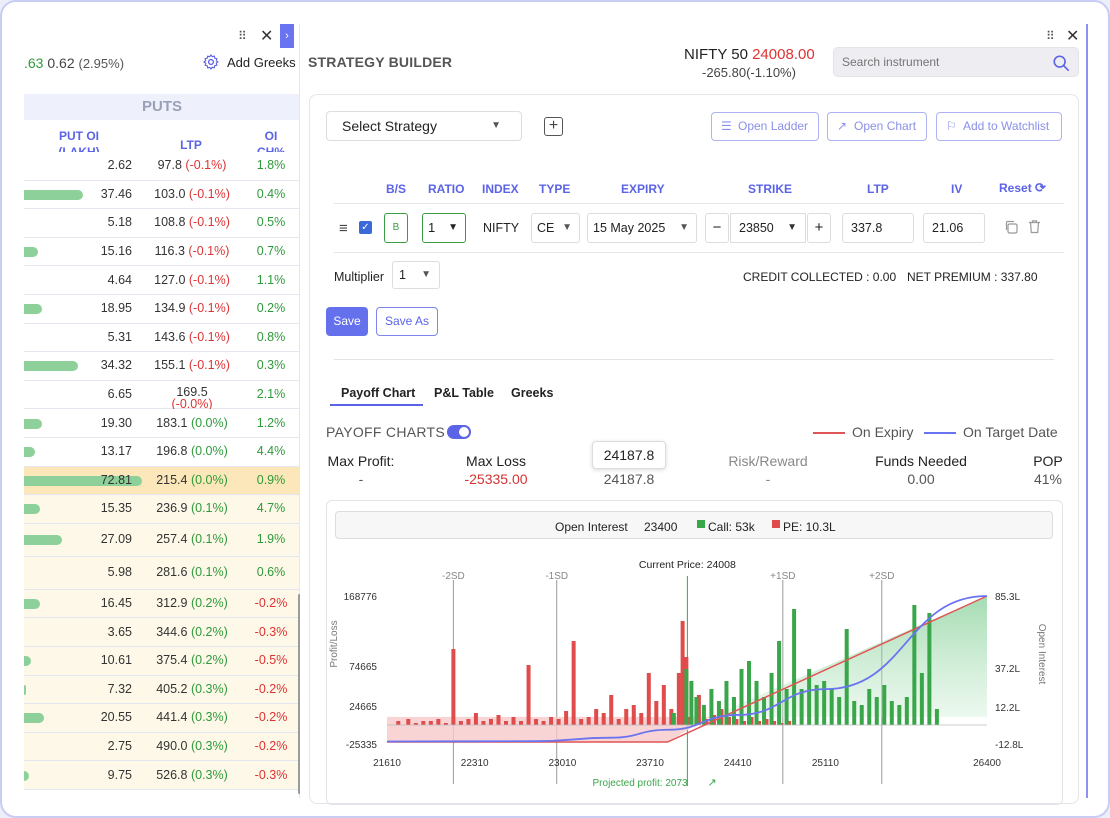  What do you see at coordinates (161, 747) in the screenshot?
I see `table-row: 2.75 490.0 (0.3%) -0.2%` at bounding box center [161, 747].